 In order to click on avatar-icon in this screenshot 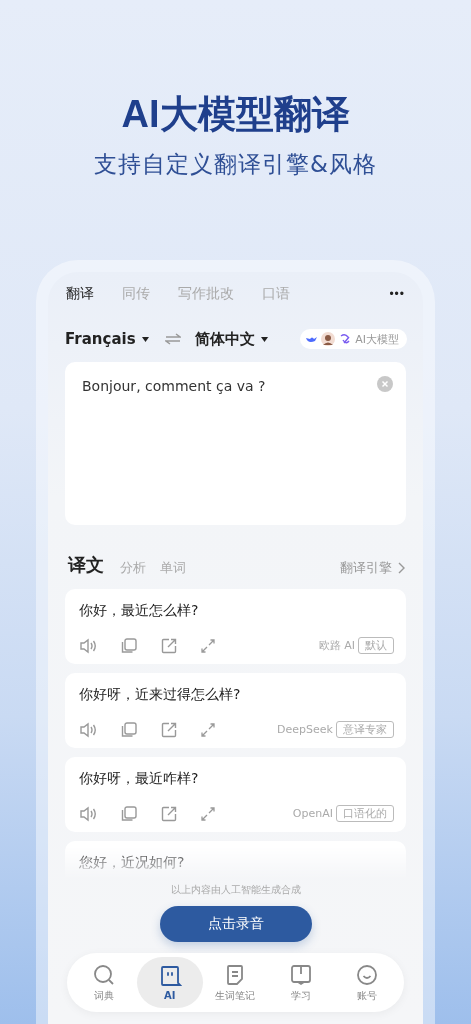, I will do `click(328, 339)`.